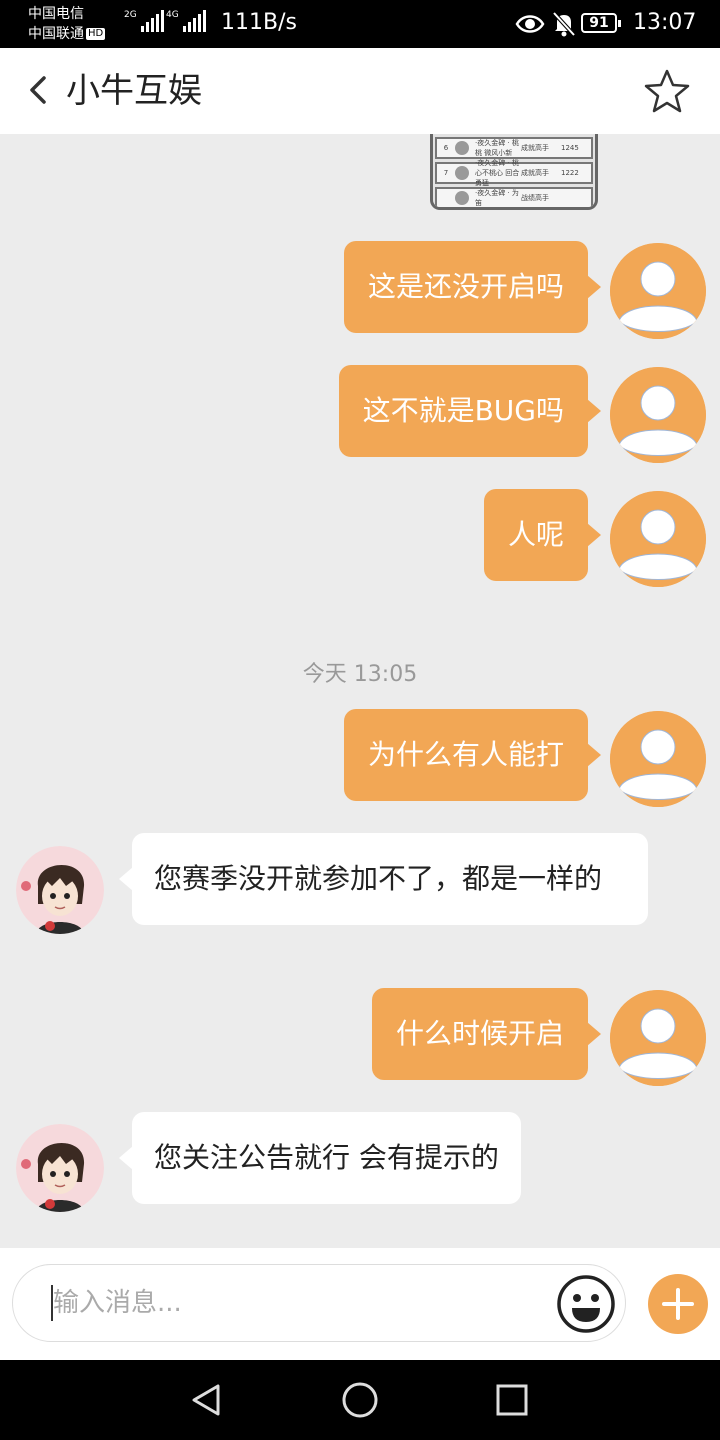  What do you see at coordinates (56, 34) in the screenshot?
I see `carrier-2: 中国联通` at bounding box center [56, 34].